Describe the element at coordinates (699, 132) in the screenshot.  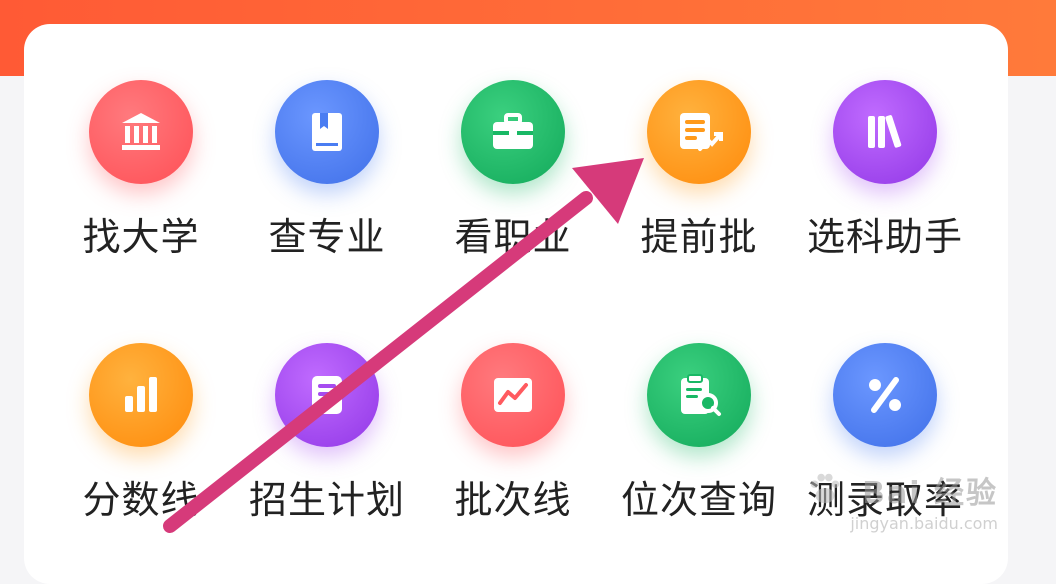
I see `document-trend-icon` at that location.